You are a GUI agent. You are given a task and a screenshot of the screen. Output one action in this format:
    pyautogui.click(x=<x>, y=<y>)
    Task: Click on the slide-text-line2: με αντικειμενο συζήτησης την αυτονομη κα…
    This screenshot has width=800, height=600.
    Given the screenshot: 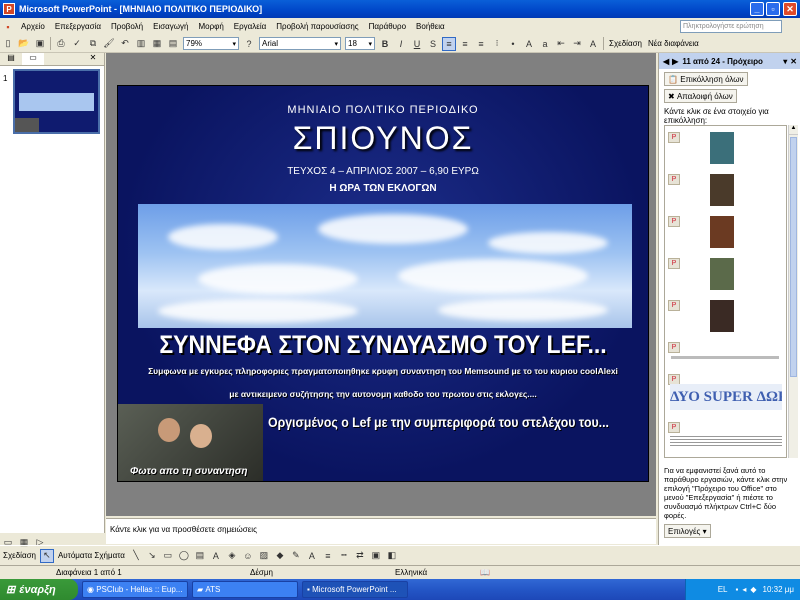 What is the action you would take?
    pyautogui.click(x=383, y=394)
    